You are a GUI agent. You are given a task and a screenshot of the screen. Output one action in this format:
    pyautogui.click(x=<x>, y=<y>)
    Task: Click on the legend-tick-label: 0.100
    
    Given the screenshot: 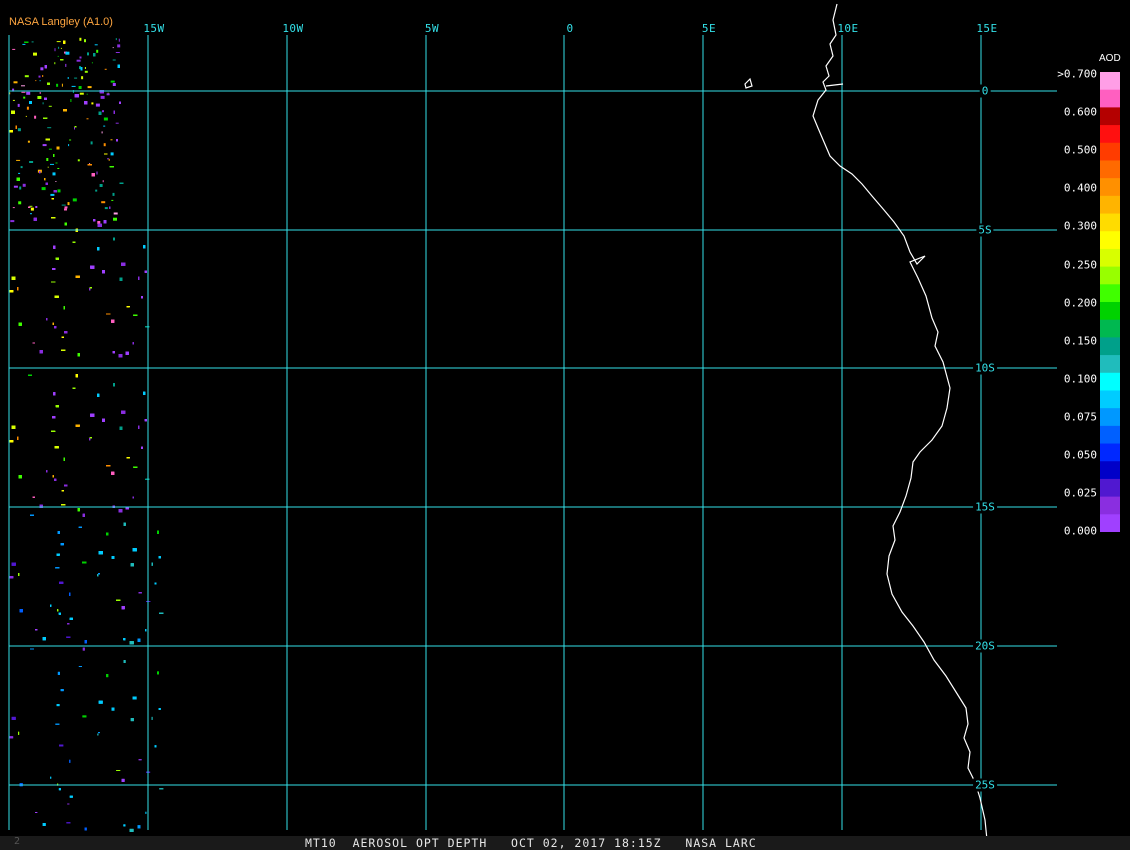 What is the action you would take?
    pyautogui.click(x=1080, y=379)
    